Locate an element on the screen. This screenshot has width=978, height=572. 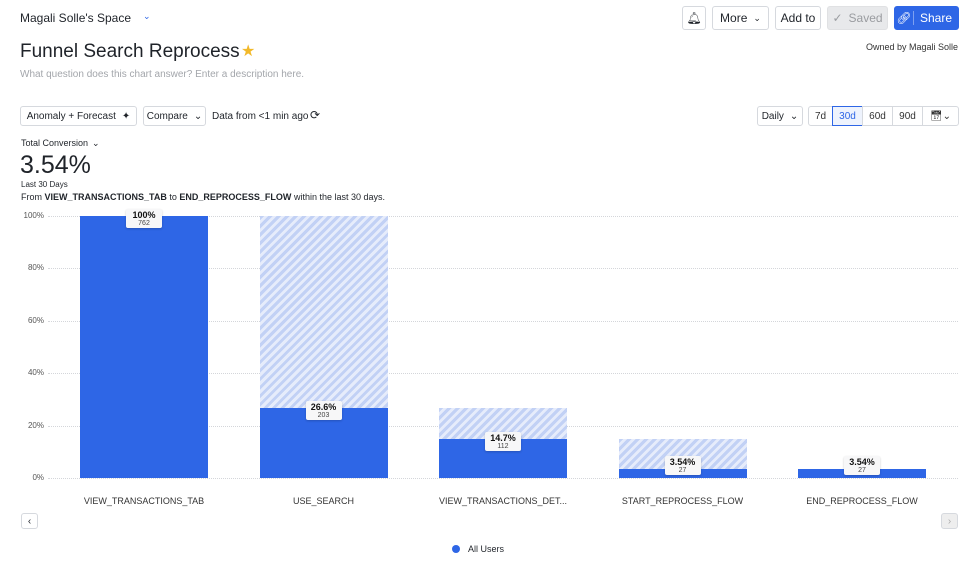
anomaly-forecast-button: Anomaly + Forecast ✦ is located at coordinates (78, 116).